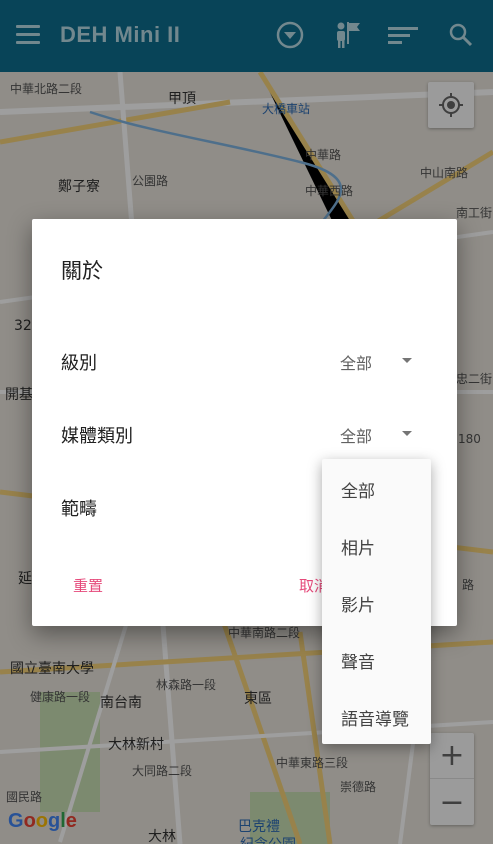 Image resolution: width=493 pixels, height=844 pixels. I want to click on media-type-dropdown: 全部 相片 影片 聲音 語音導覽, so click(376, 601).